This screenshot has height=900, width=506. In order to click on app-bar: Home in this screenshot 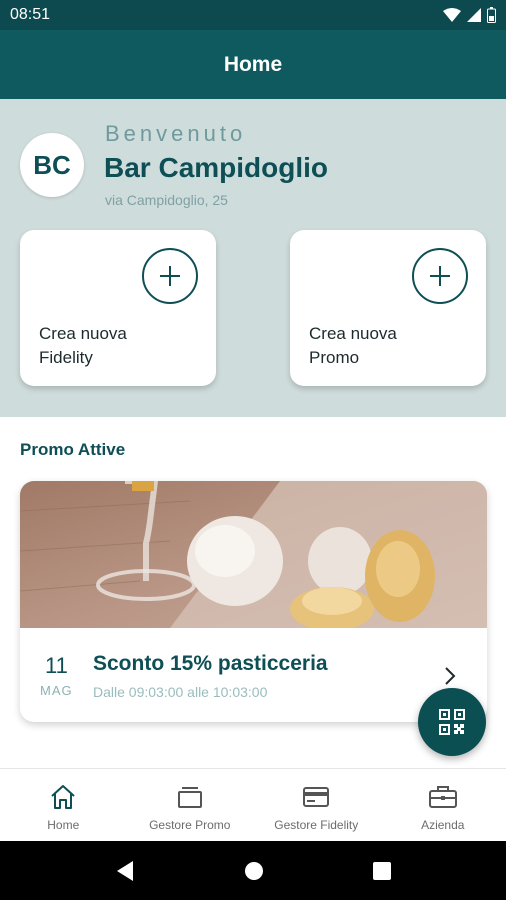, I will do `click(253, 64)`.